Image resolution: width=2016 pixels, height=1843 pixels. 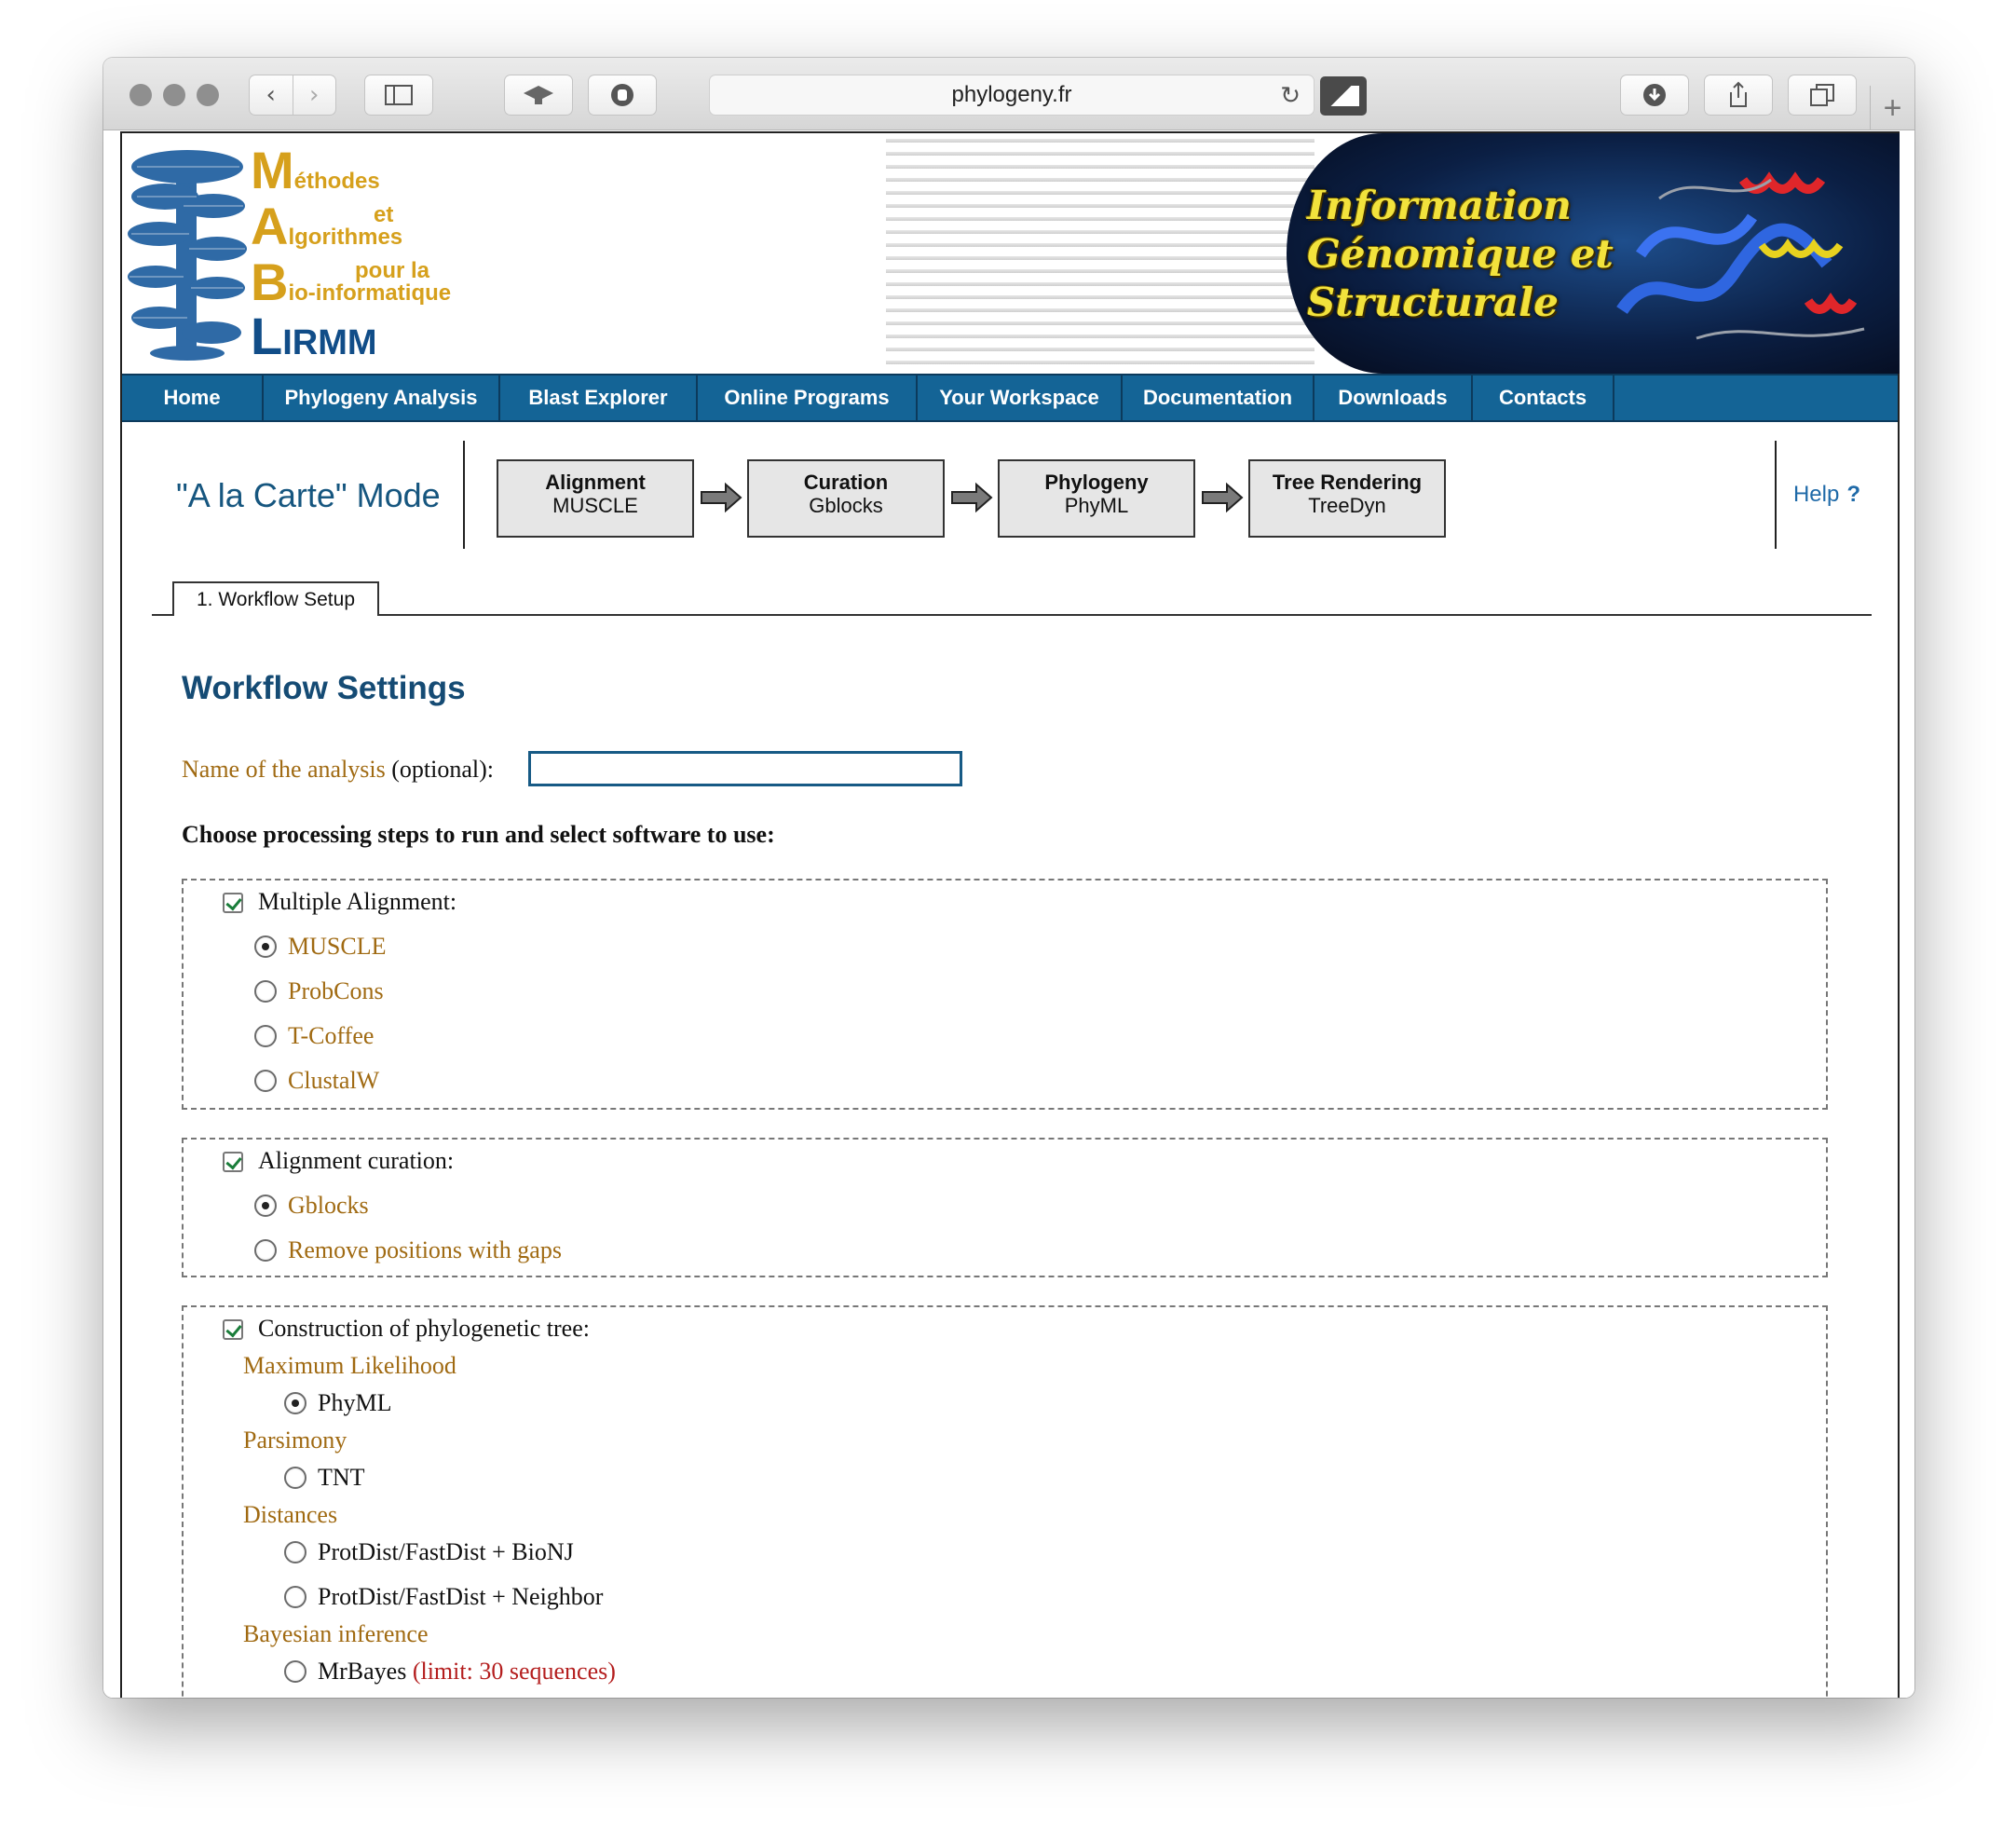 I want to click on screenshot-extension-icon, so click(x=1343, y=96).